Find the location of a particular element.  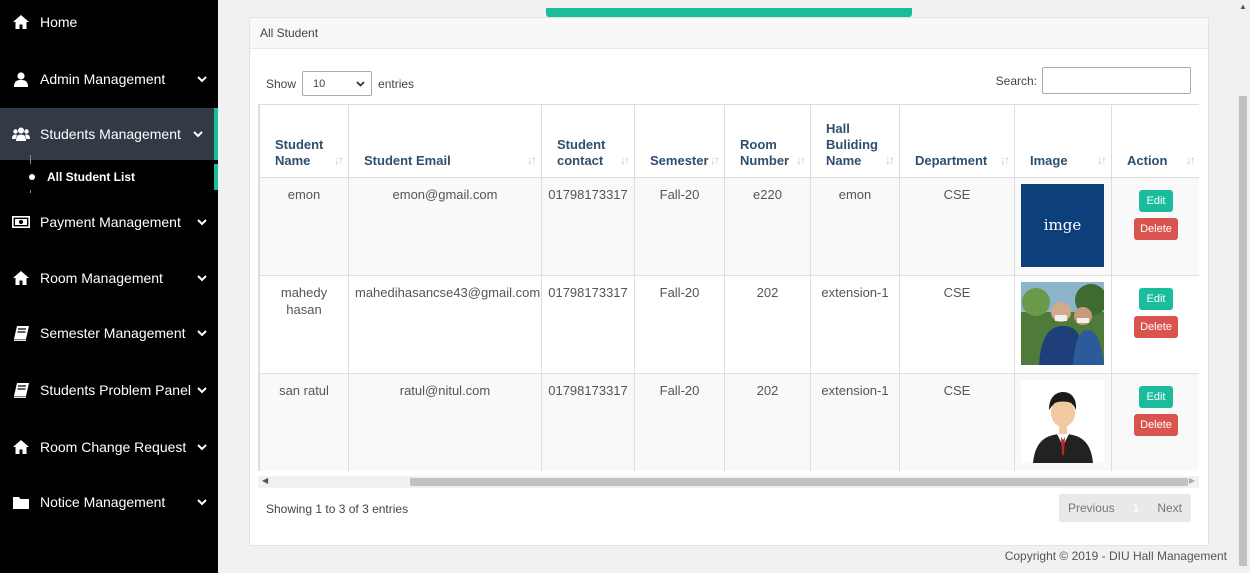

cell-room: 202 is located at coordinates (767, 422).